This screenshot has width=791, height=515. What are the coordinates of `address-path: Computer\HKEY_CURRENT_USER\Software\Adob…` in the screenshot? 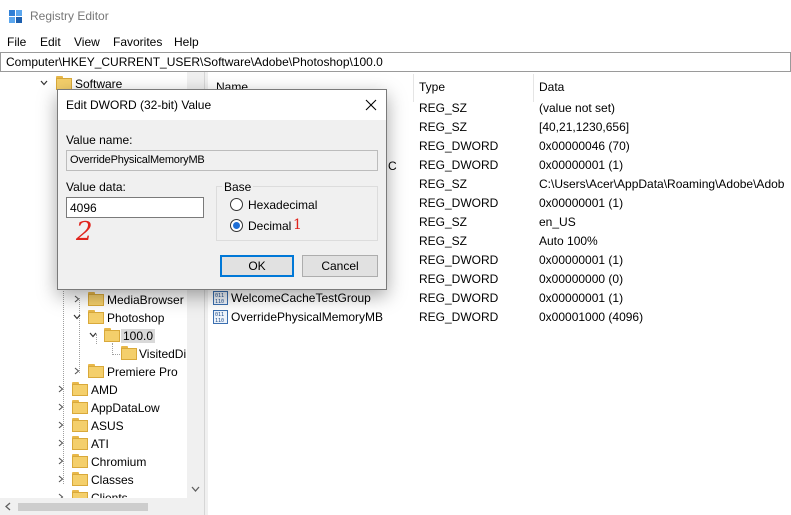 It's located at (194, 62).